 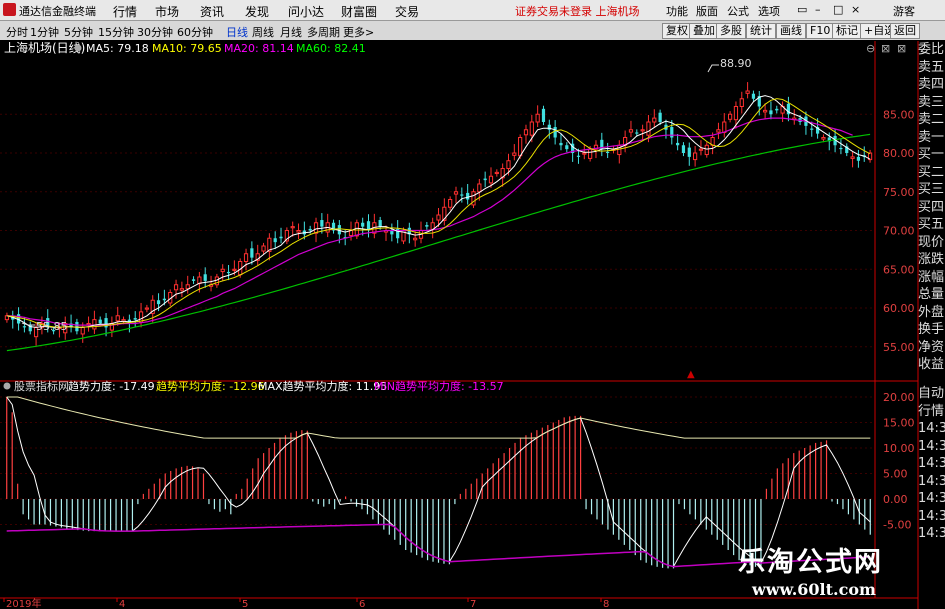 What do you see at coordinates (291, 32) in the screenshot?
I see `period-month: 月线` at bounding box center [291, 32].